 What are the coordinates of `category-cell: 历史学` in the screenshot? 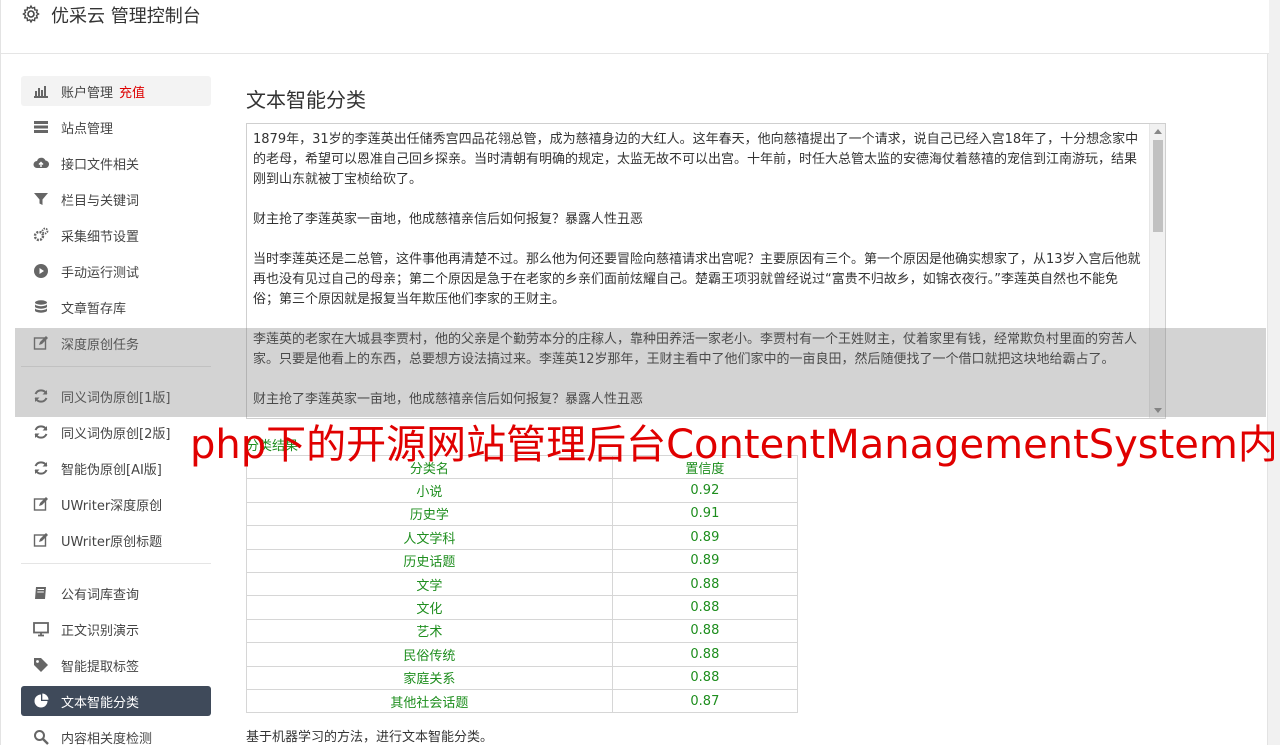 It's located at (429, 514).